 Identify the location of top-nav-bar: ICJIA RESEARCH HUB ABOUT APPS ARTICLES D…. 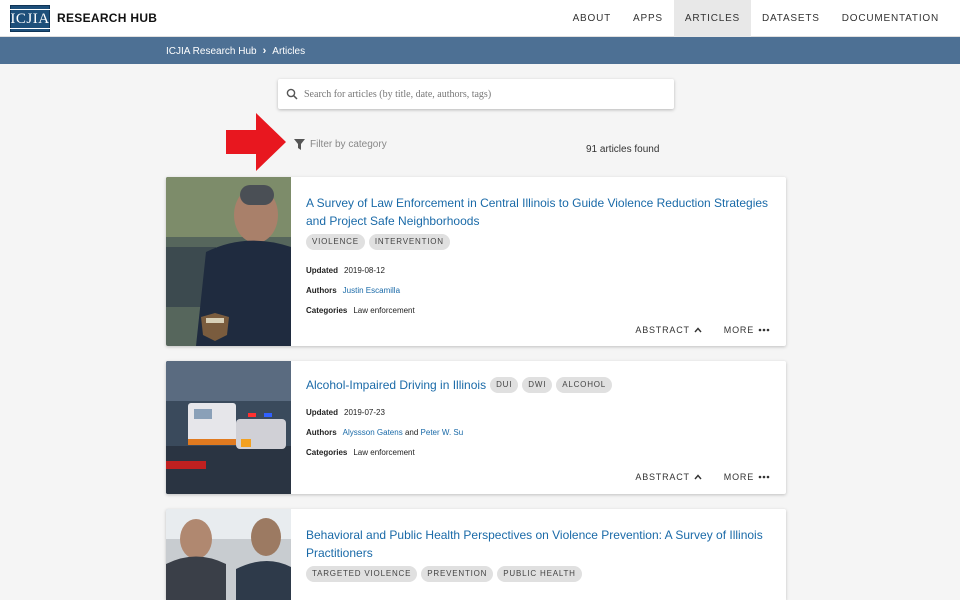
(480, 18).